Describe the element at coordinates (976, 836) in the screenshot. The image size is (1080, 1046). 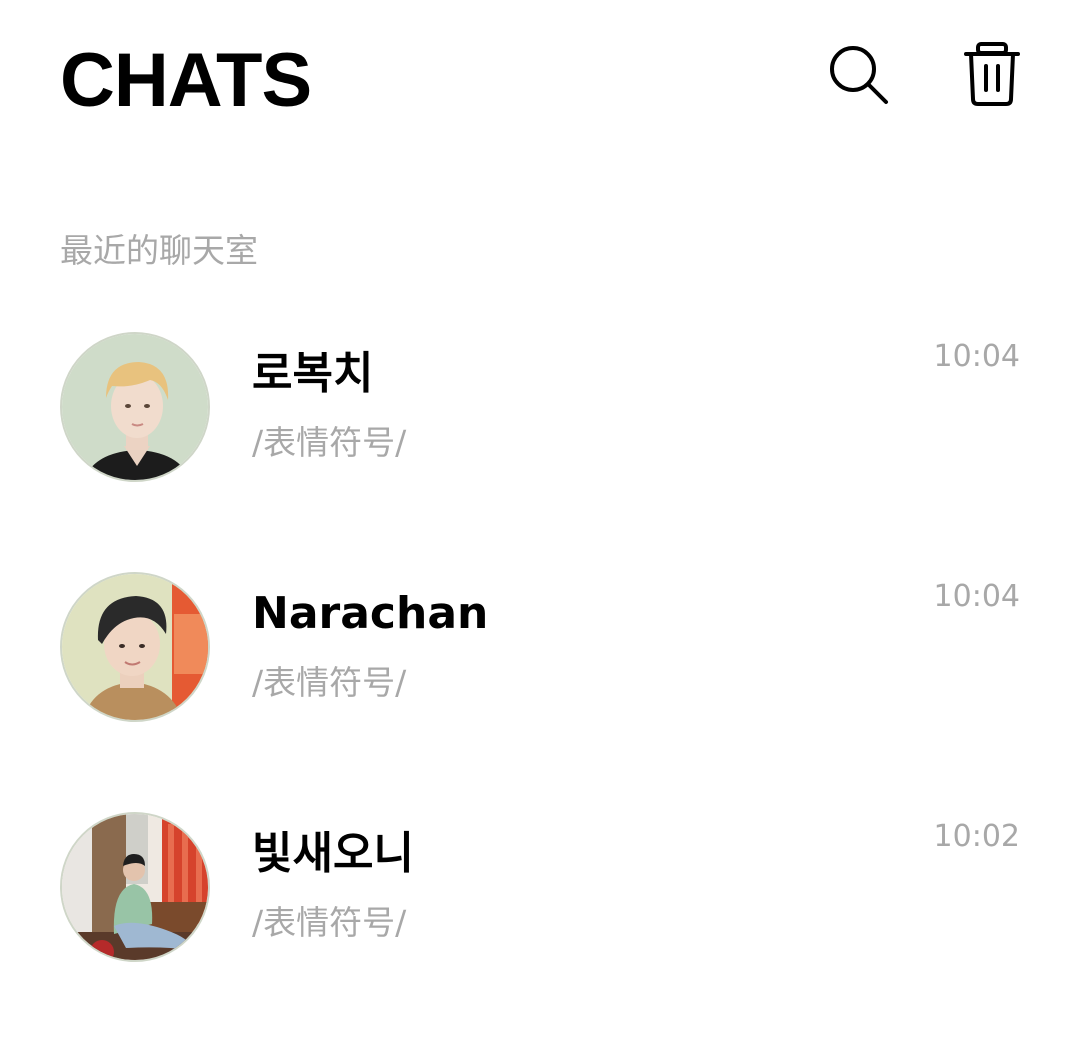
I see `chat-time: 10:02` at that location.